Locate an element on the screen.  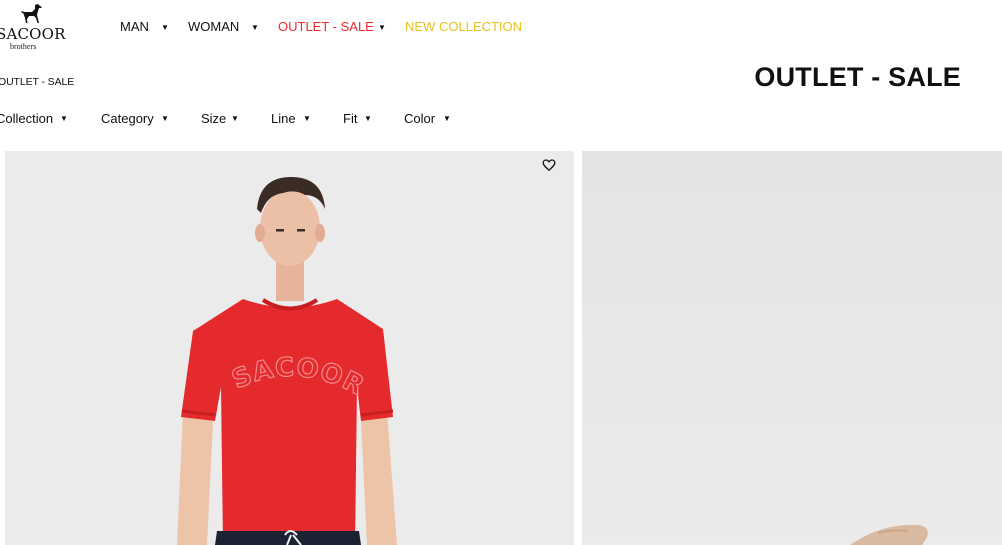
filter-category: Category is located at coordinates (127, 119).